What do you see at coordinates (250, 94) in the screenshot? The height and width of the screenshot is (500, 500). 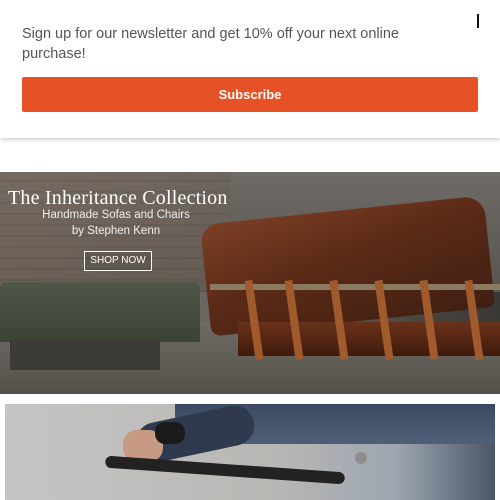 I see `subscribe-button: Subscribe` at bounding box center [250, 94].